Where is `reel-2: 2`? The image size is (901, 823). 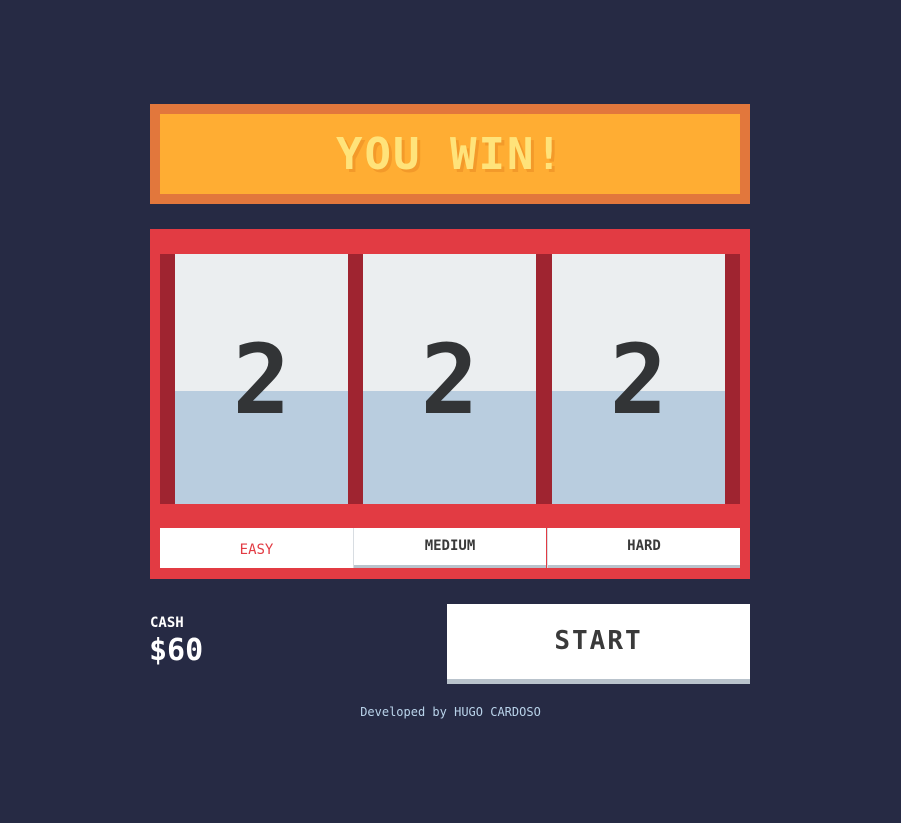 reel-2: 2 is located at coordinates (449, 379).